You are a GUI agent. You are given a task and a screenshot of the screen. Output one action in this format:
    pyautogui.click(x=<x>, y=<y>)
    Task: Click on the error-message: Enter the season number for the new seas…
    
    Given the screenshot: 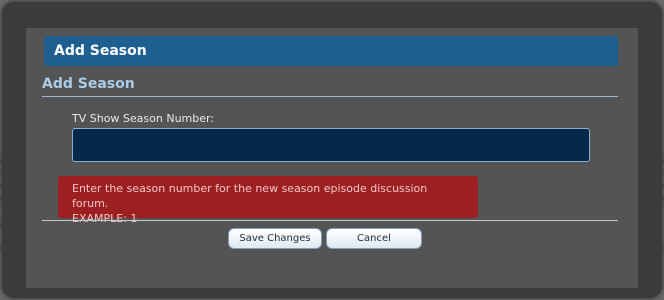 What is the action you would take?
    pyautogui.click(x=268, y=200)
    